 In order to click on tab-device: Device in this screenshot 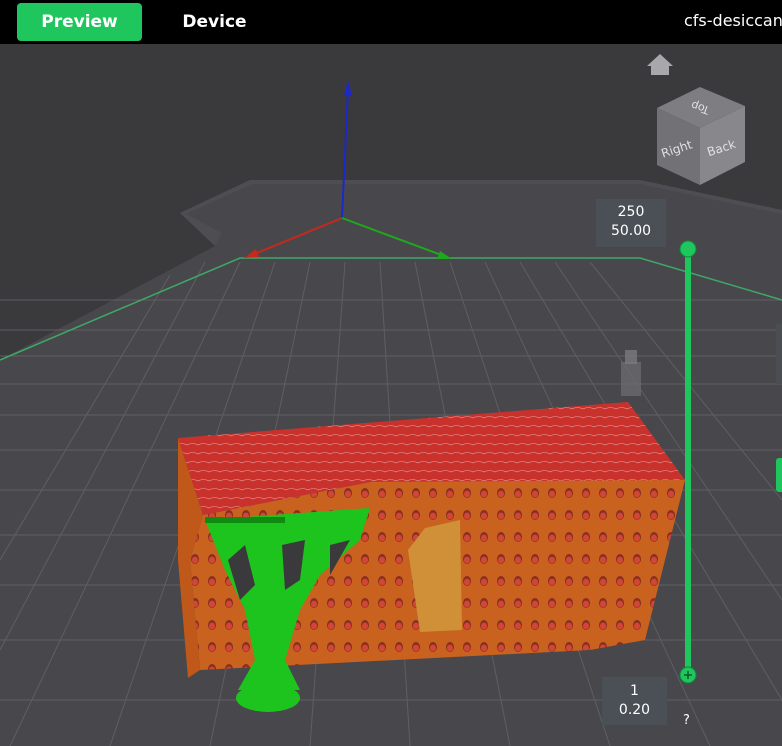, I will do `click(214, 22)`.